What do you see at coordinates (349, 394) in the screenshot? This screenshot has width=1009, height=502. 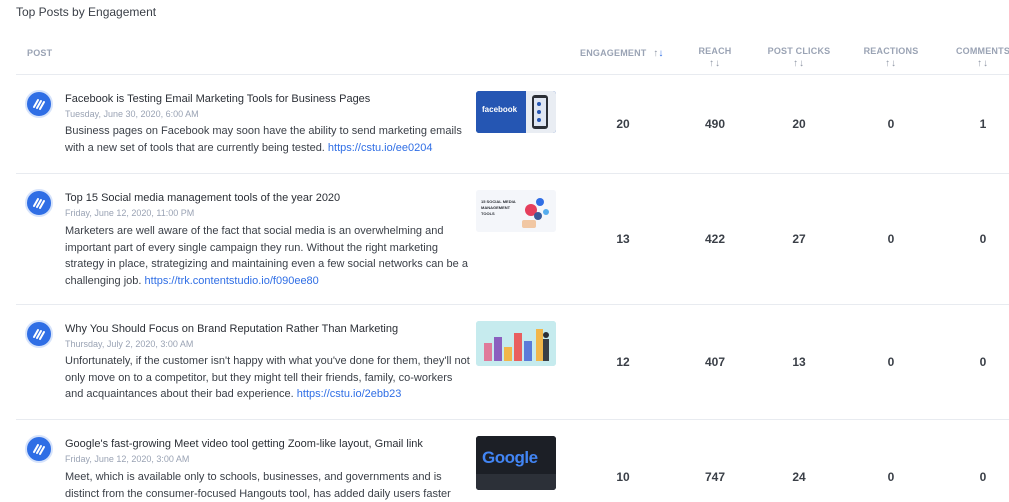 I see `post-link: https://cstu.io/2ebb23` at bounding box center [349, 394].